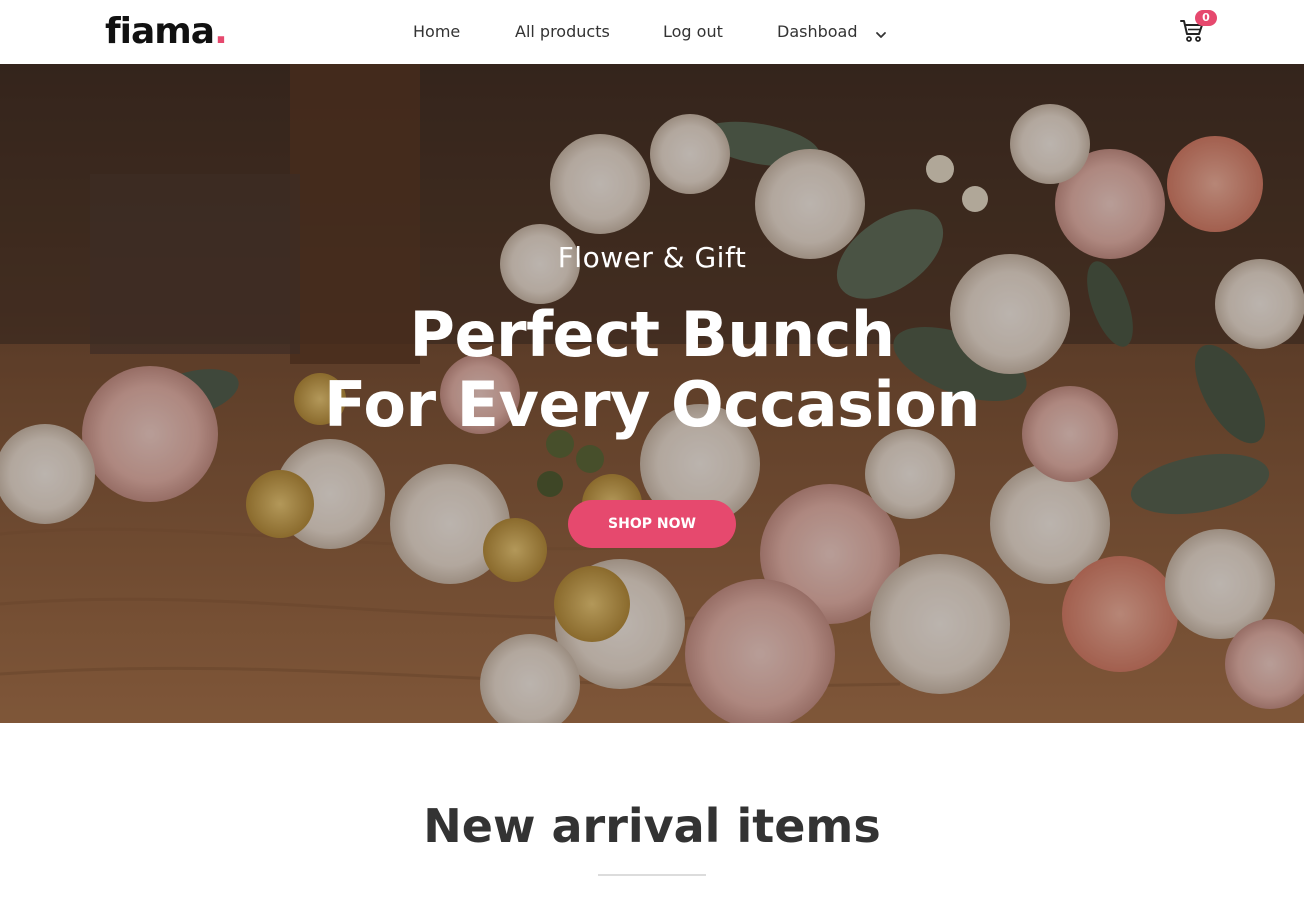 This screenshot has width=1304, height=902. What do you see at coordinates (1206, 18) in the screenshot?
I see `cart-count-badge: 0` at bounding box center [1206, 18].